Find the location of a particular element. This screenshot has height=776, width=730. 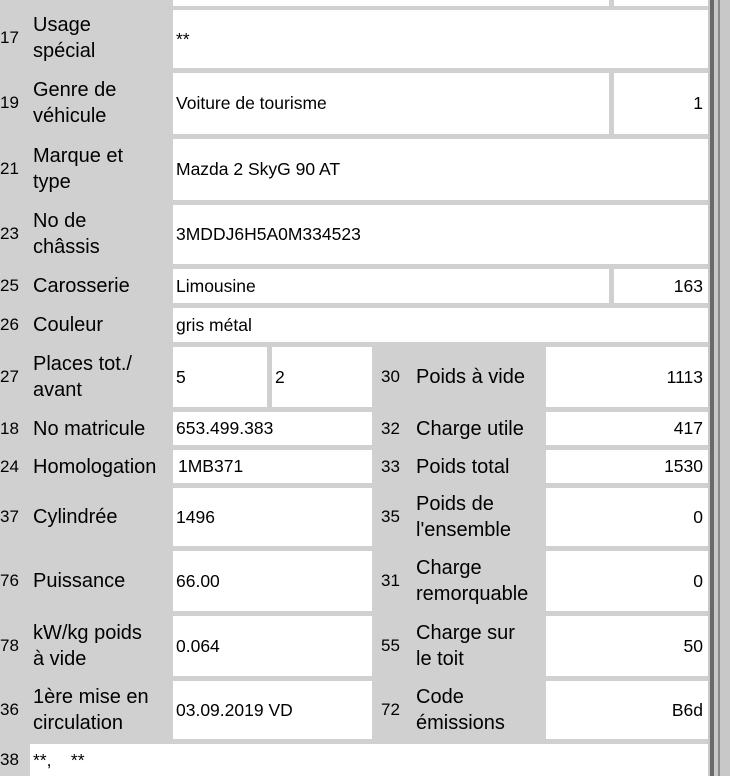

field-displacement: 1496 is located at coordinates (272, 517).